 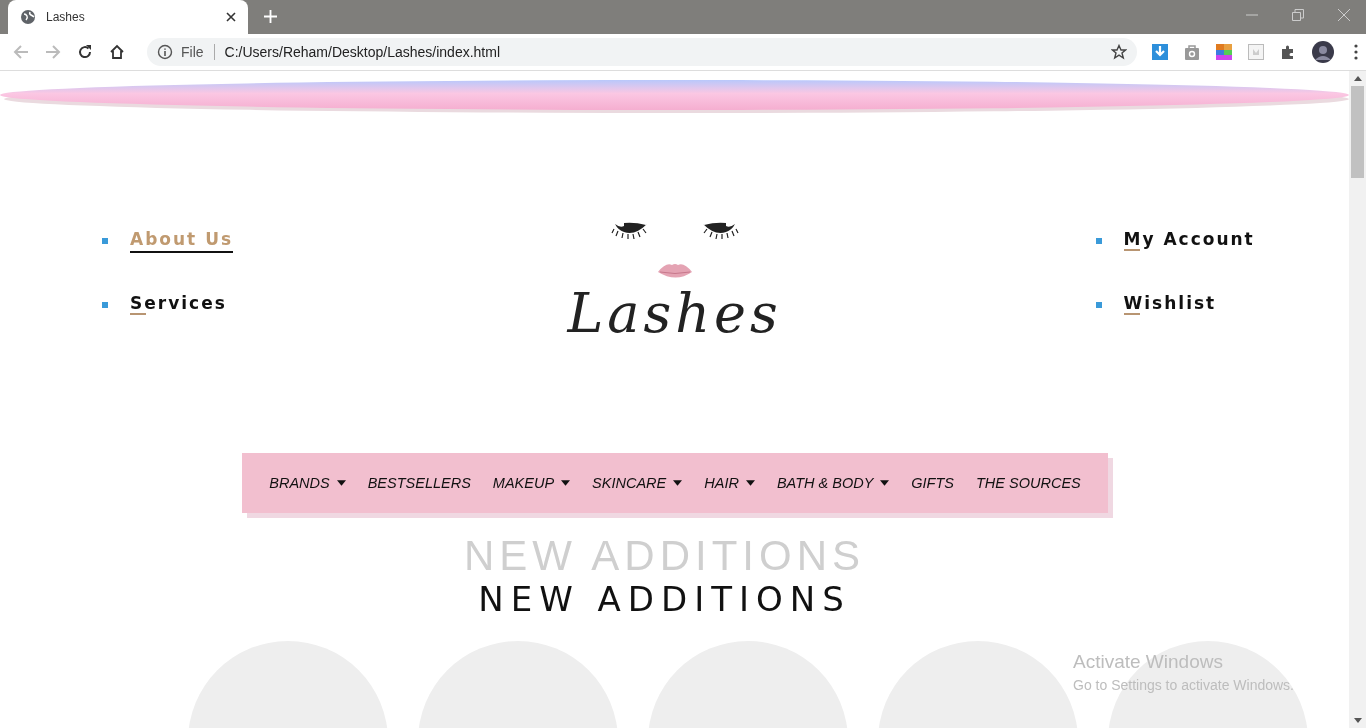 What do you see at coordinates (85, 52) in the screenshot?
I see `reload-icon` at bounding box center [85, 52].